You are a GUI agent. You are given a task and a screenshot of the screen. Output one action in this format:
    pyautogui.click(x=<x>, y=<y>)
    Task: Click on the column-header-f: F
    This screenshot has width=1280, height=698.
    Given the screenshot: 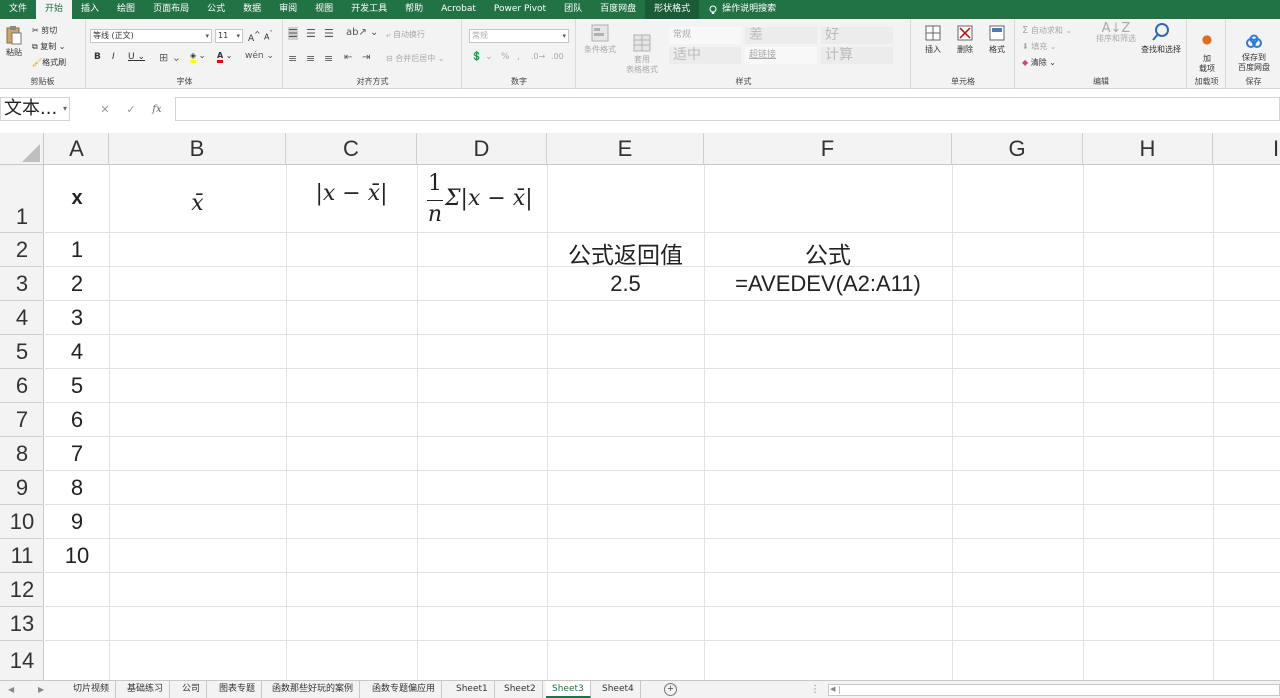 What is the action you would take?
    pyautogui.click(x=828, y=149)
    